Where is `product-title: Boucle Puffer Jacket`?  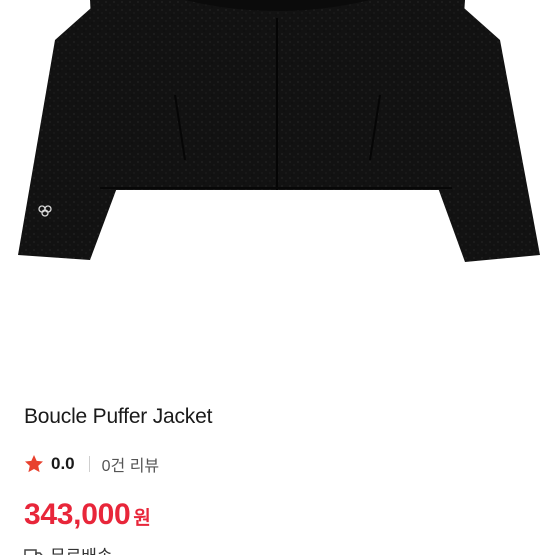
product-title: Boucle Puffer Jacket is located at coordinates (118, 416).